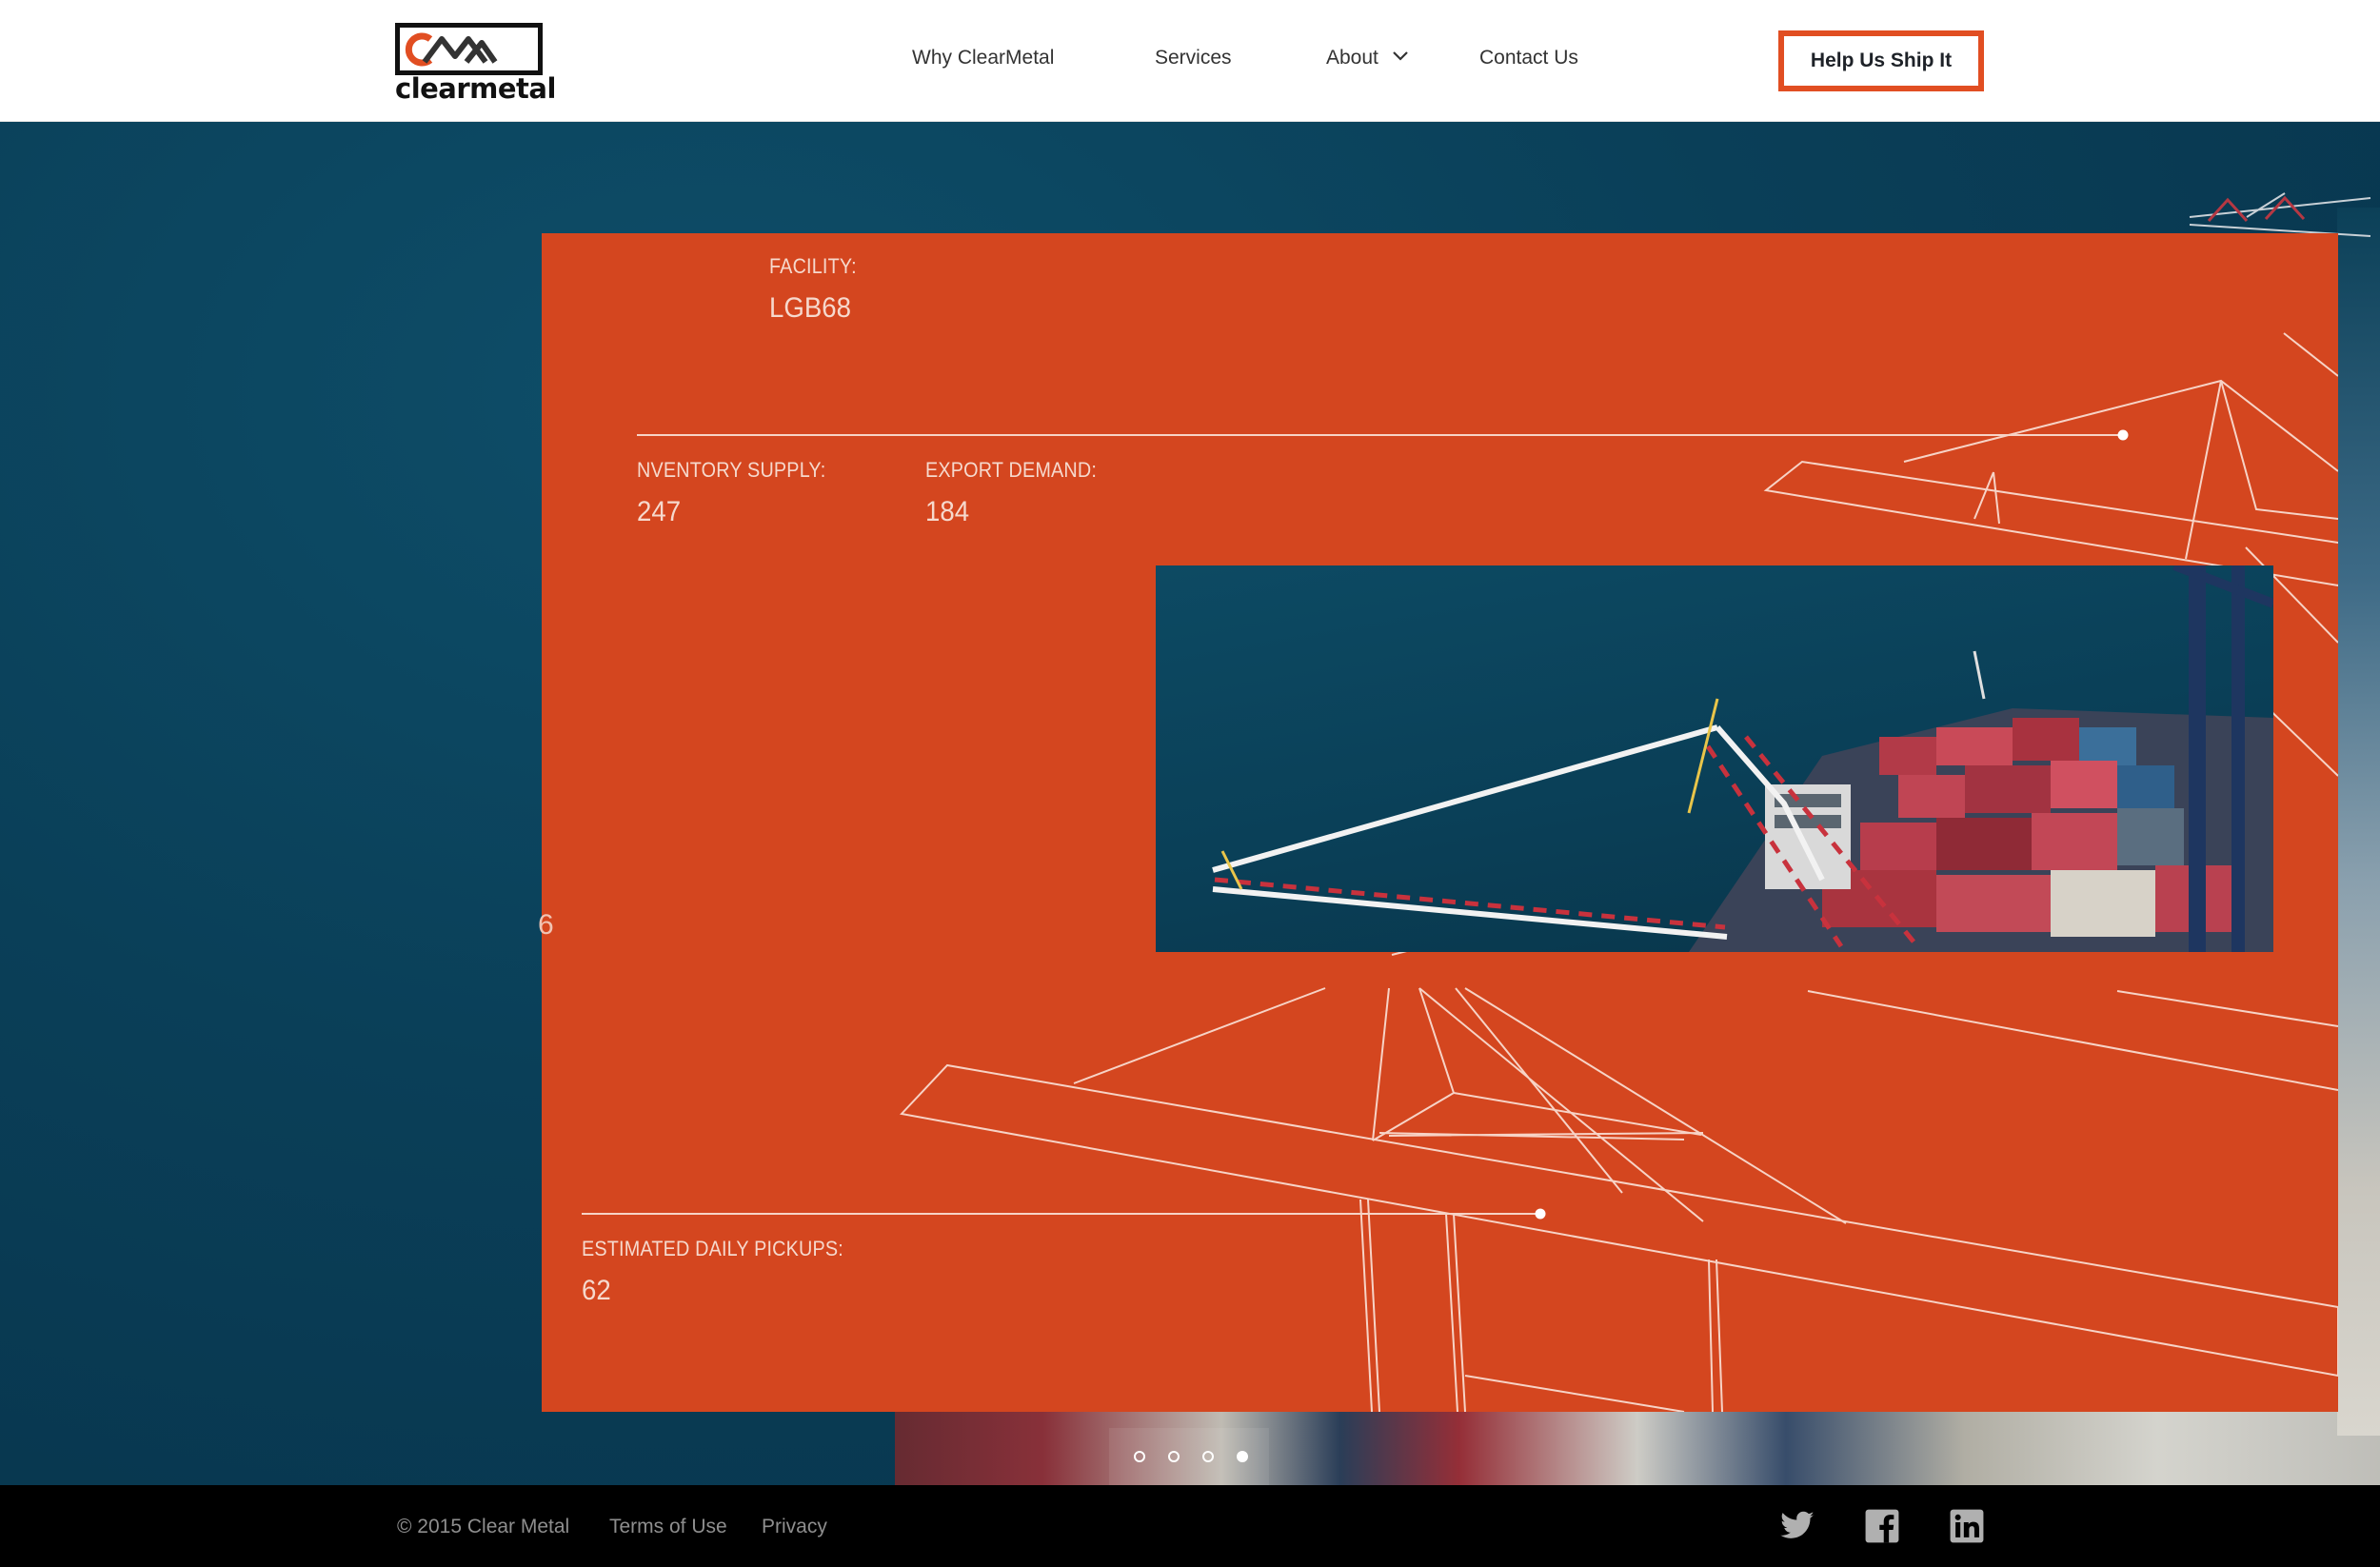 The width and height of the screenshot is (2380, 1567). Describe the element at coordinates (451, 49) in the screenshot. I see `logo-cm-icon` at that location.